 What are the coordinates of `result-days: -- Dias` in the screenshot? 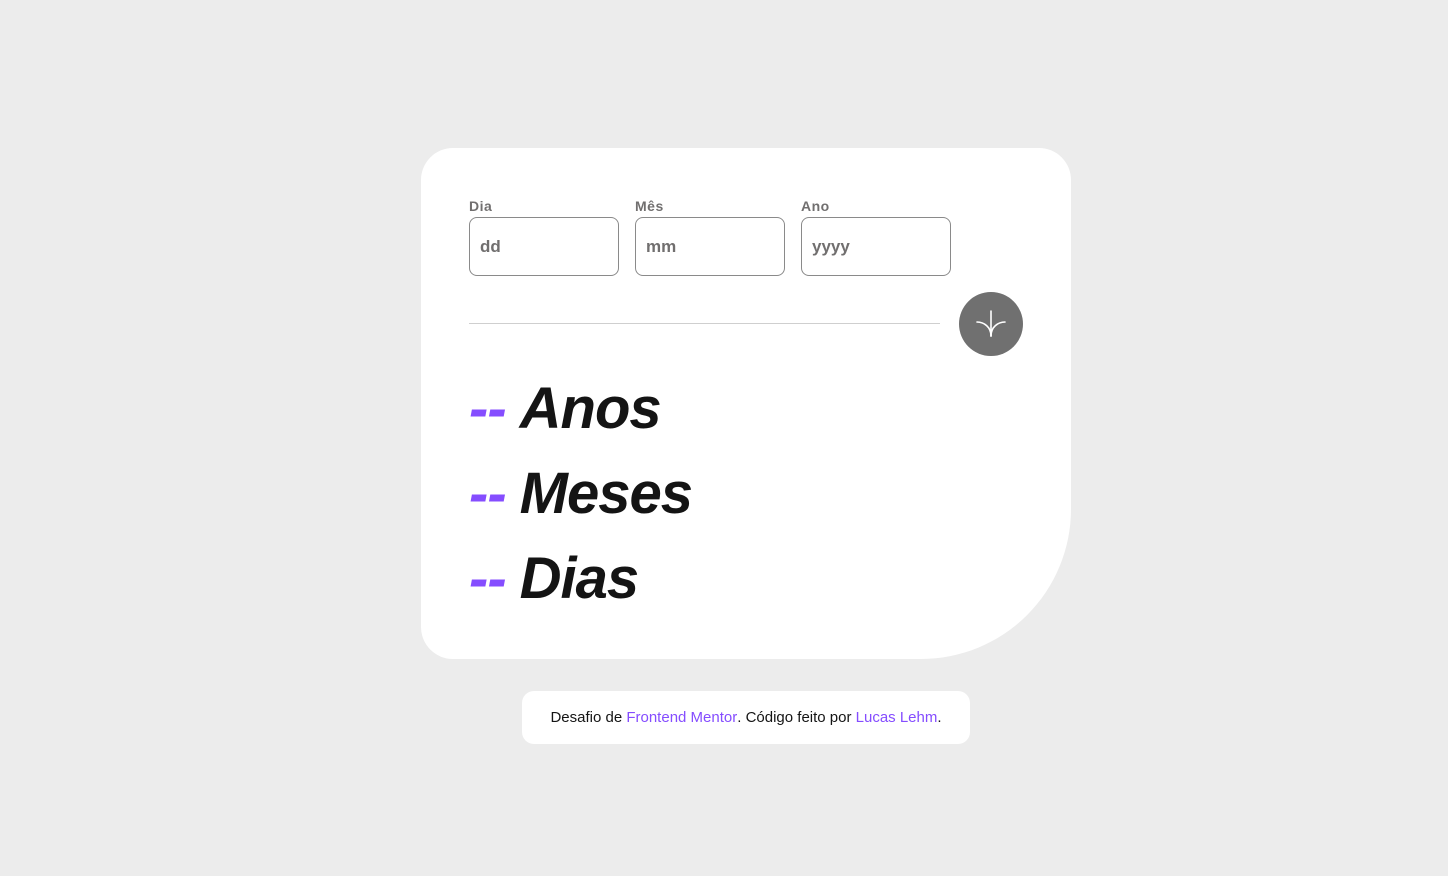 It's located at (580, 578).